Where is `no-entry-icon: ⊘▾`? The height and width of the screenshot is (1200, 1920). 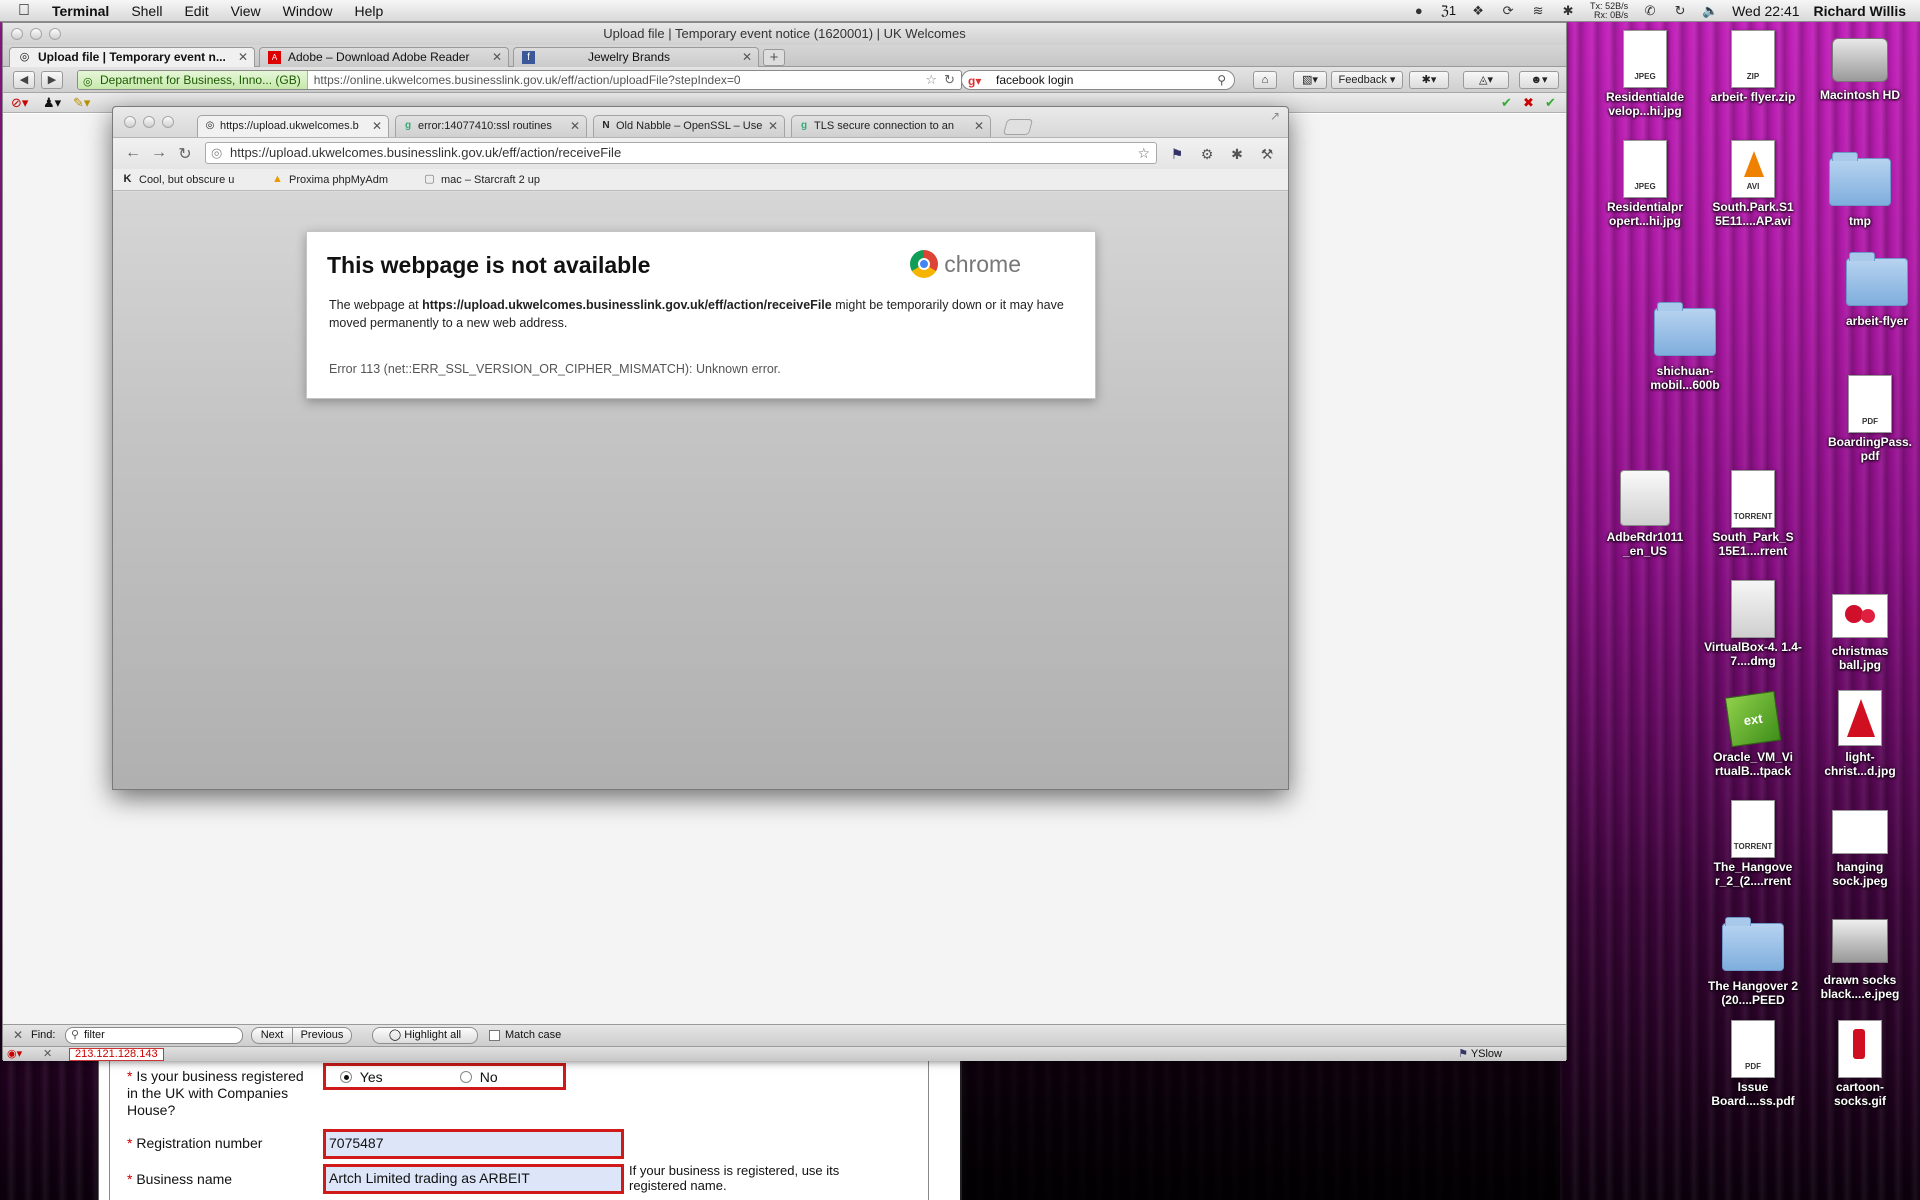 no-entry-icon: ⊘▾ is located at coordinates (19, 103).